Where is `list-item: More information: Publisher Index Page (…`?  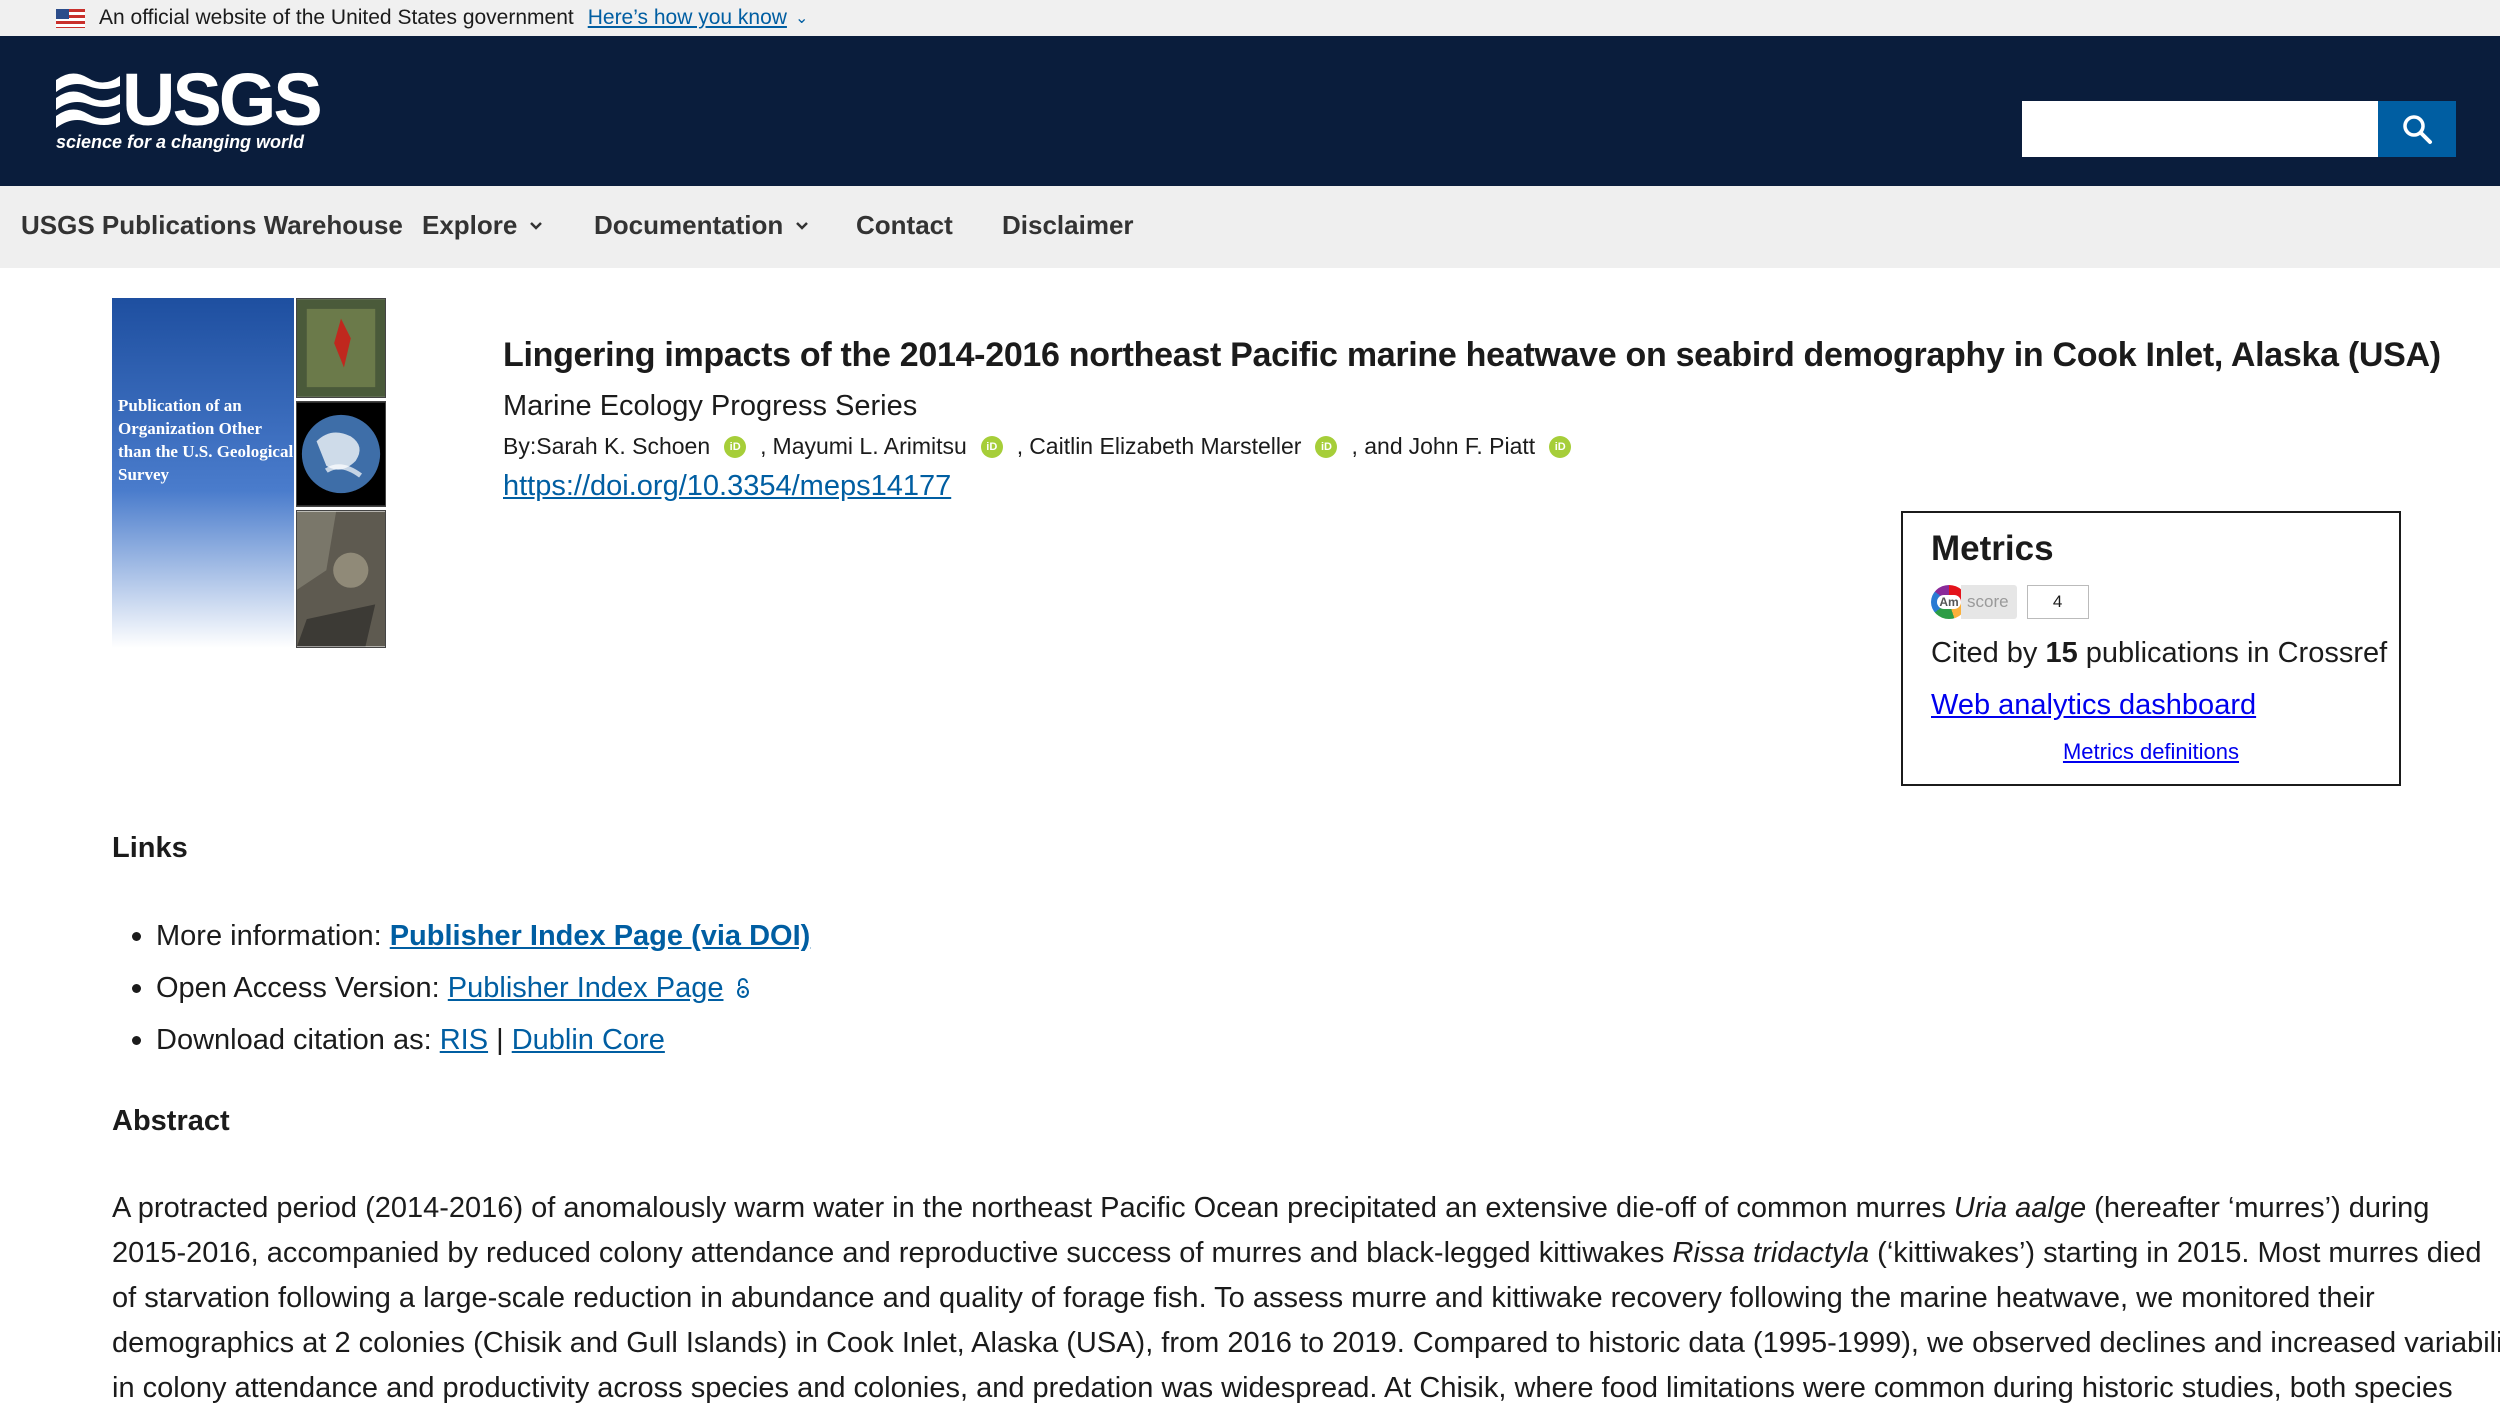
list-item: More information: Publisher Index Page (… is located at coordinates (461, 936).